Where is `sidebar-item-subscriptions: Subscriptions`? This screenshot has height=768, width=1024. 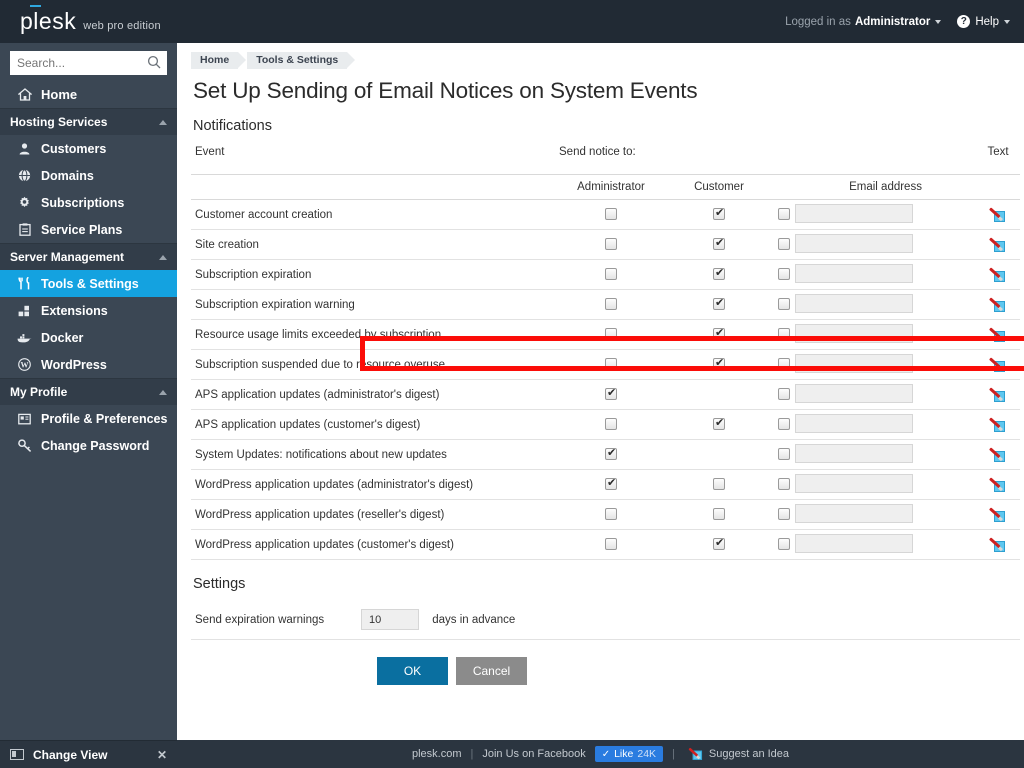
sidebar-item-subscriptions: Subscriptions is located at coordinates (88, 202).